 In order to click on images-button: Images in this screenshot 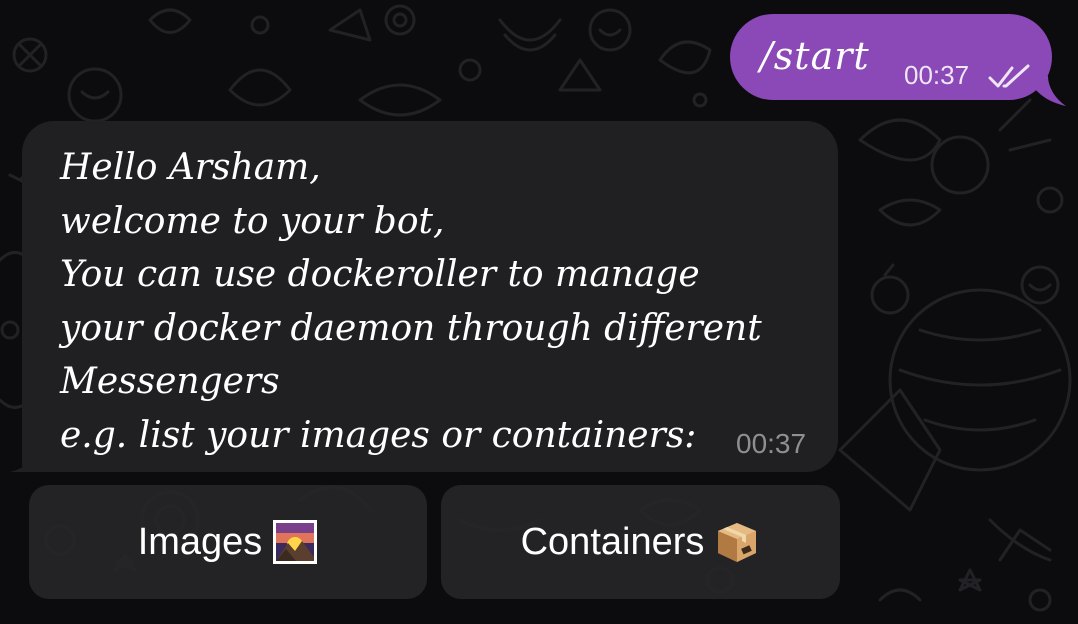, I will do `click(228, 542)`.